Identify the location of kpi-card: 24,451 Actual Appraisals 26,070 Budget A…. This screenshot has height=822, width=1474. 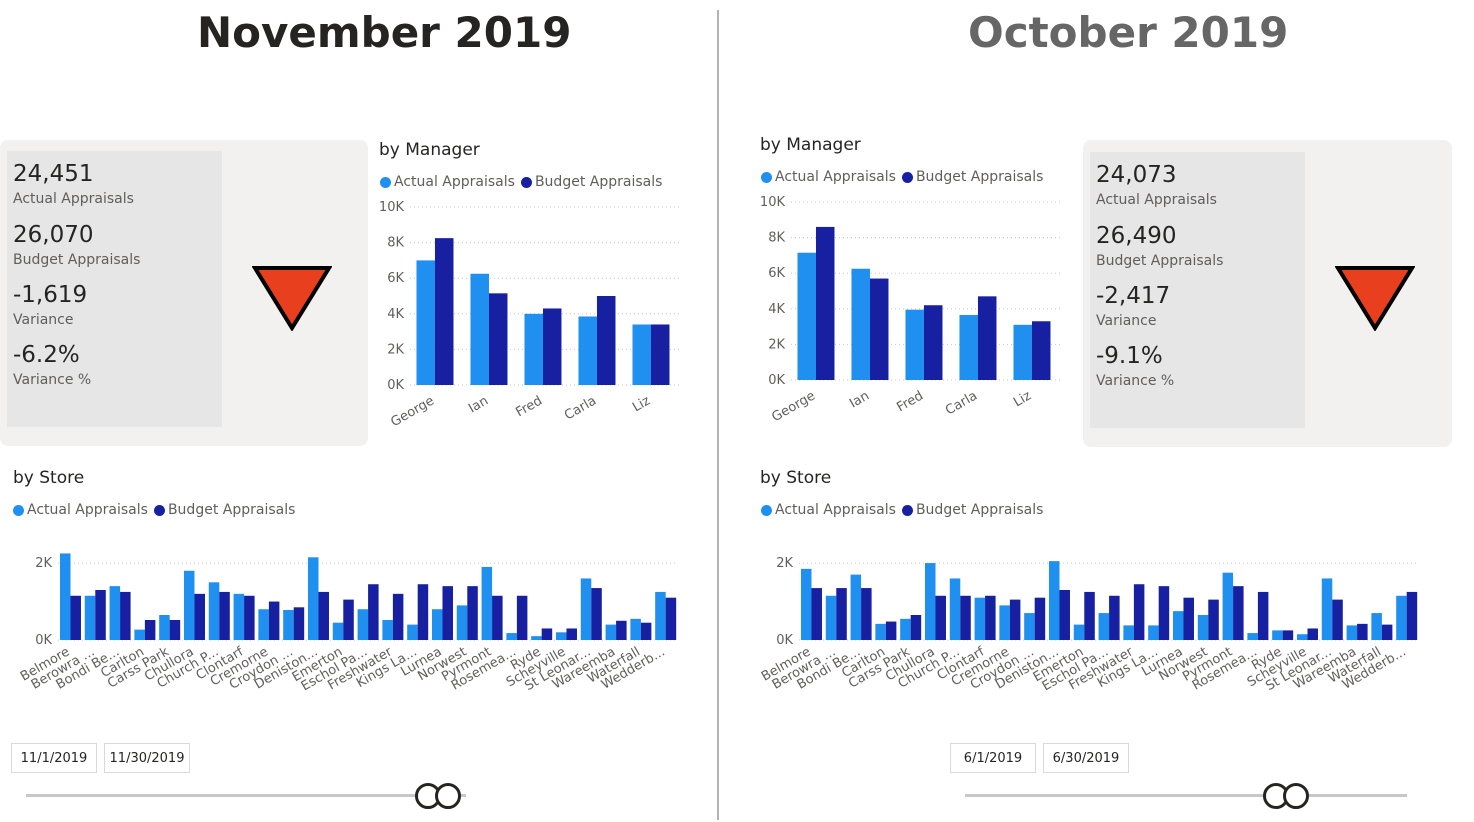
(184, 293).